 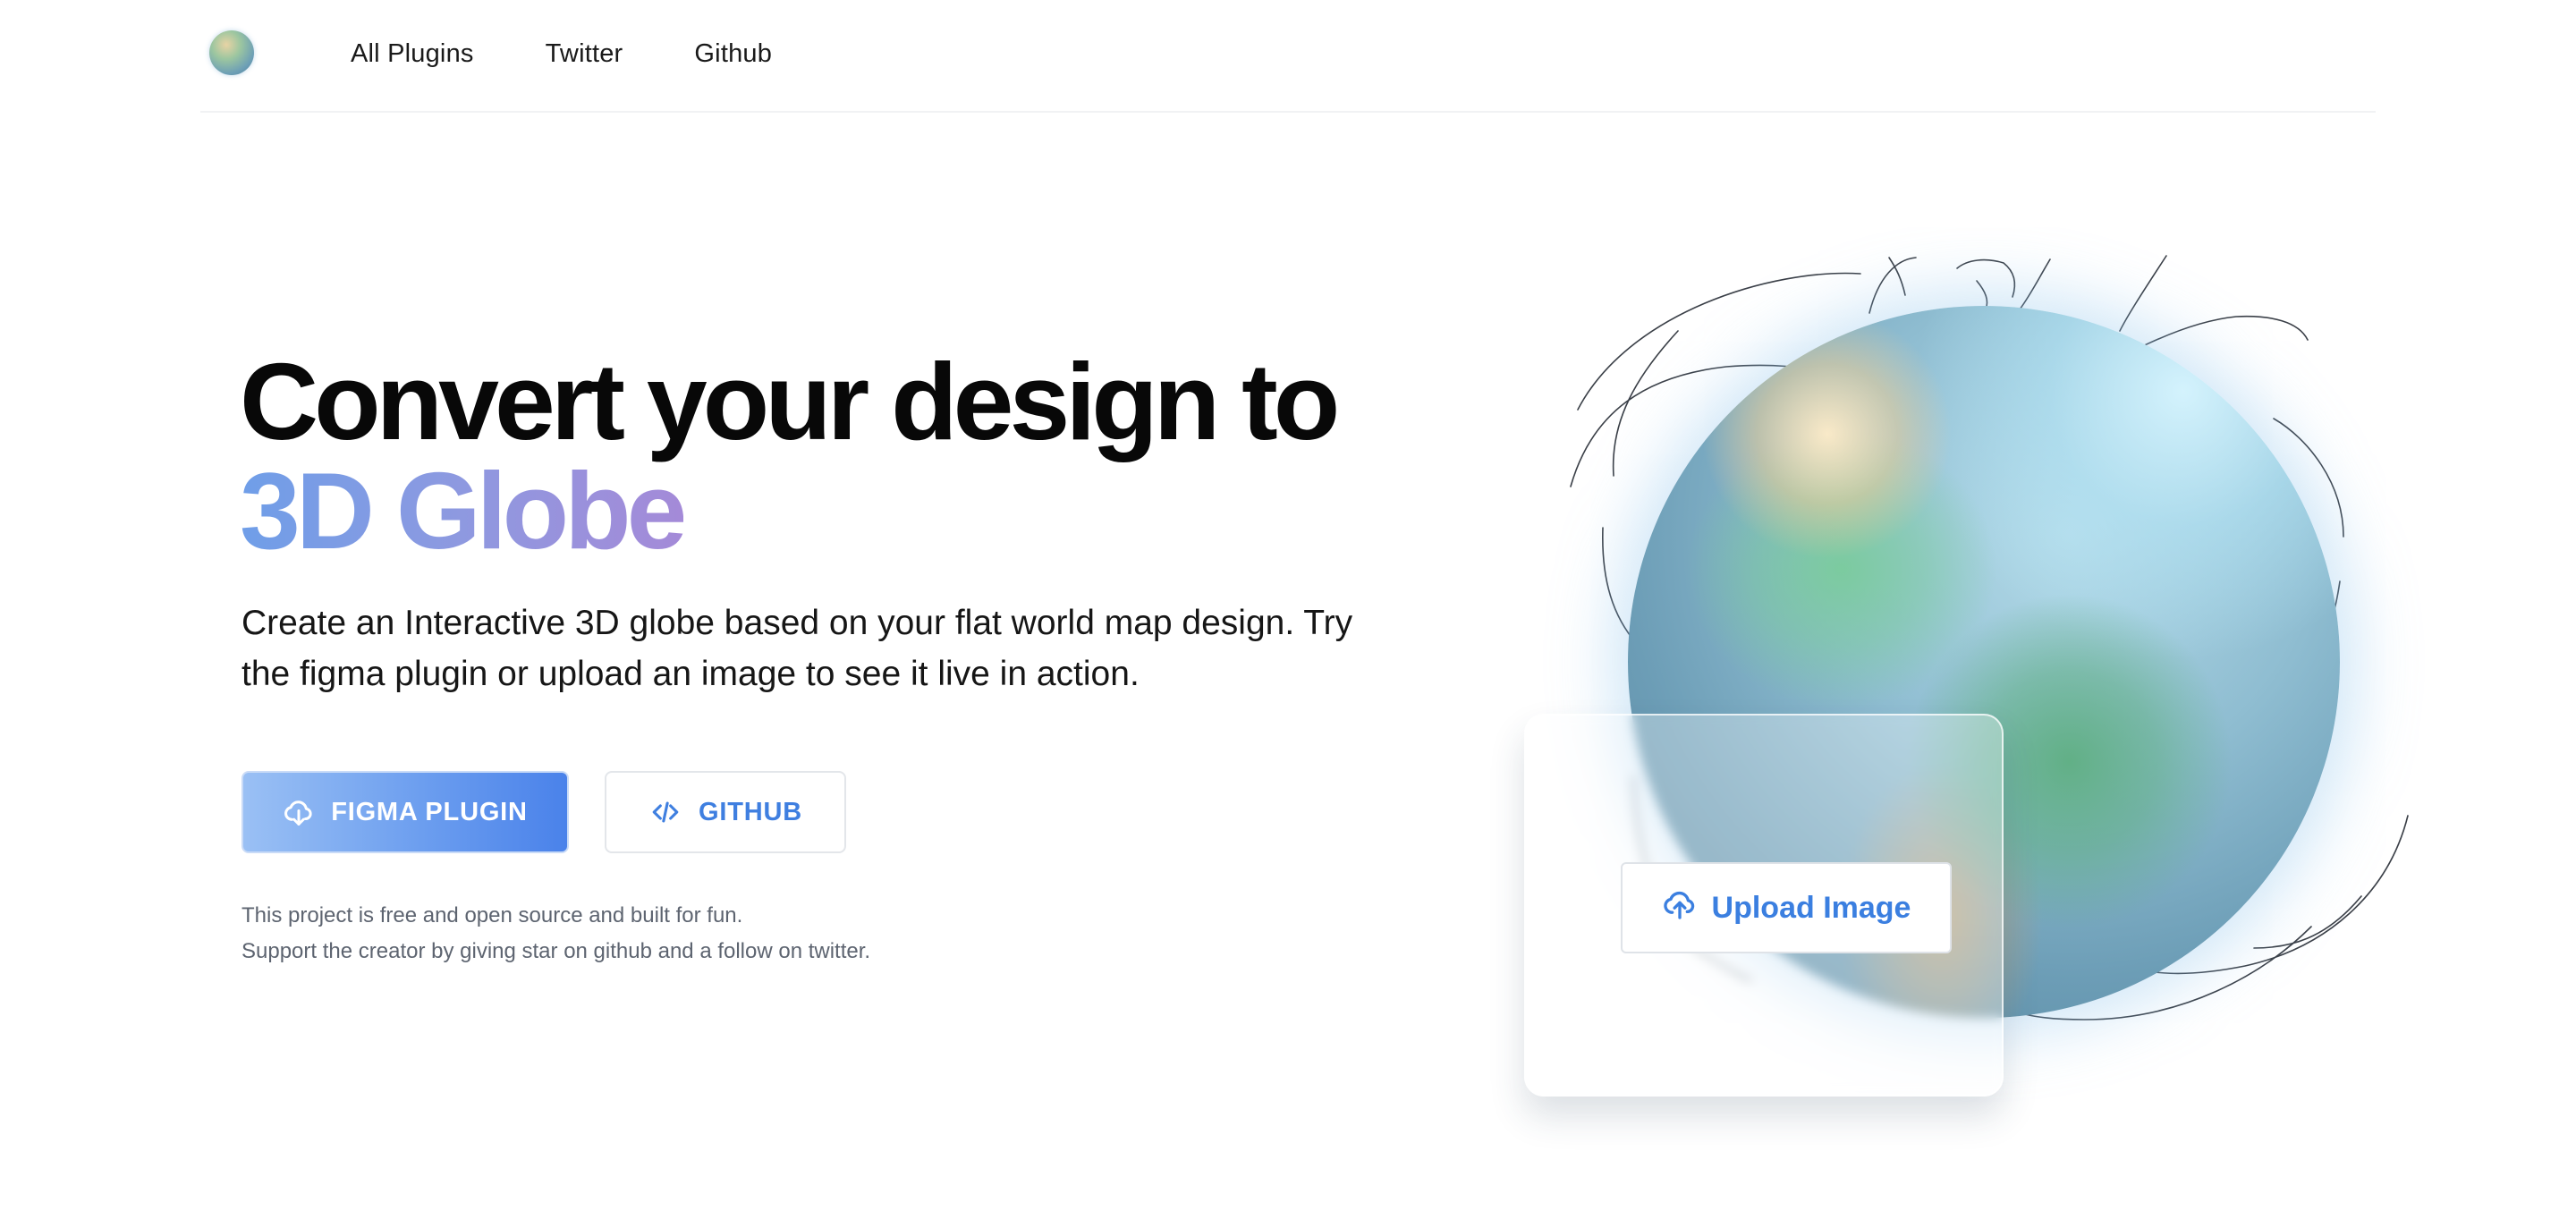 What do you see at coordinates (665, 812) in the screenshot?
I see `code-icon` at bounding box center [665, 812].